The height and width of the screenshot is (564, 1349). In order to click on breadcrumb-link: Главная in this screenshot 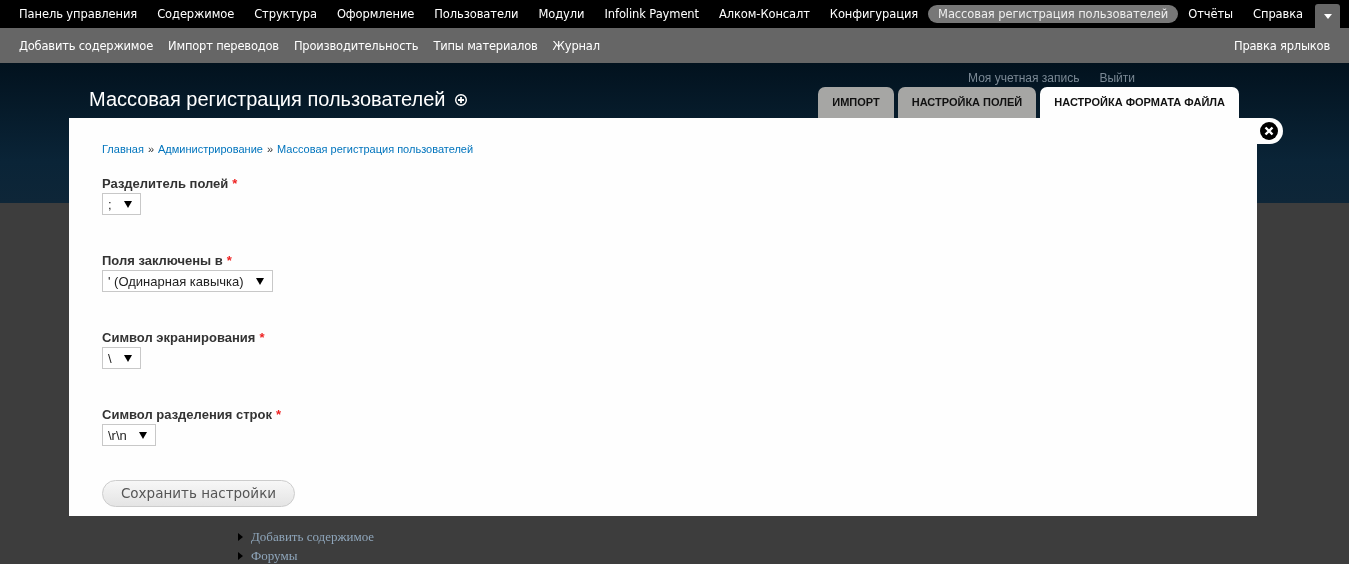, I will do `click(123, 149)`.